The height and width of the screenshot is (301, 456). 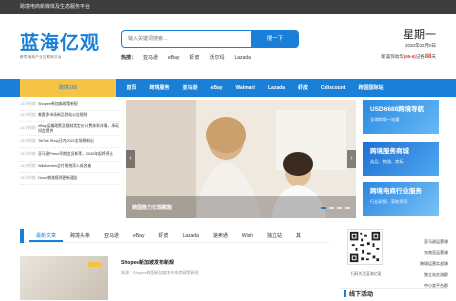 I want to click on list-item-title: 亚马逊Prime早期会员新等，2026年起将停止, so click(x=75, y=154).